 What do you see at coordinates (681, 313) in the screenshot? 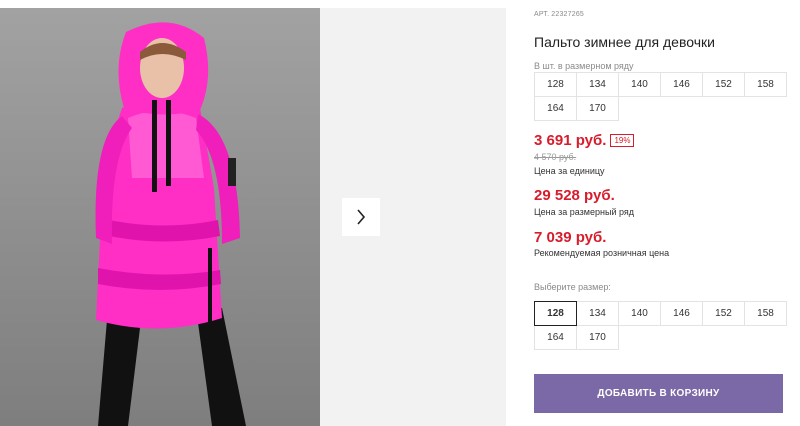
I see `size-option: 146` at bounding box center [681, 313].